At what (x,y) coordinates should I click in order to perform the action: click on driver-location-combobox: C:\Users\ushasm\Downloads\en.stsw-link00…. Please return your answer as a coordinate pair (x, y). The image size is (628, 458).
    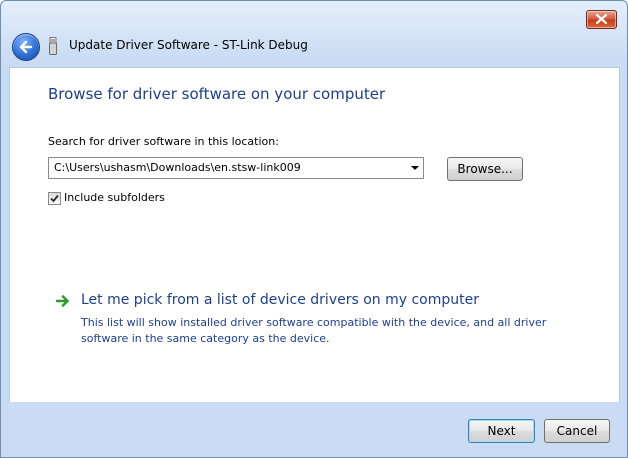
    Looking at the image, I should click on (236, 168).